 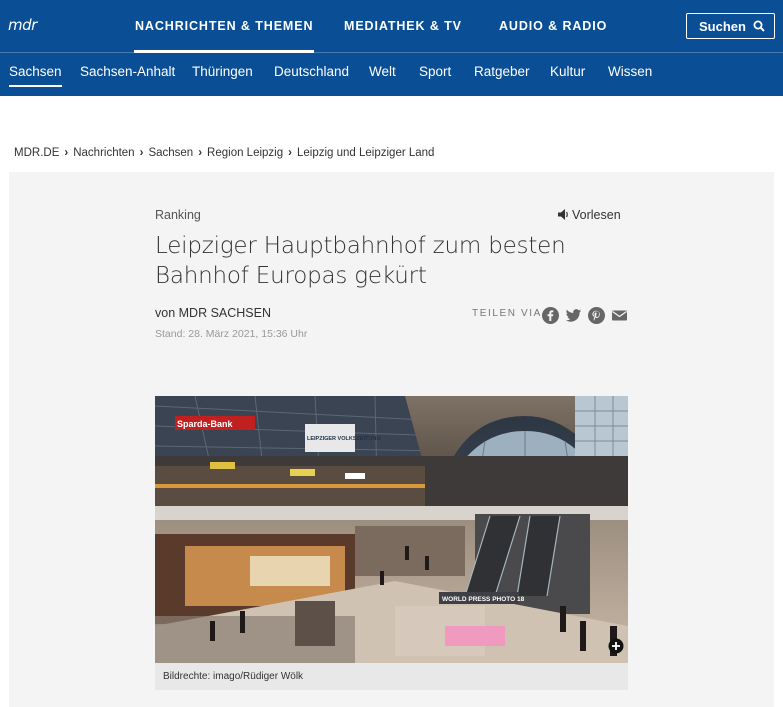 What do you see at coordinates (502, 71) in the screenshot?
I see `subnav-ratgeber: Ratgeber` at bounding box center [502, 71].